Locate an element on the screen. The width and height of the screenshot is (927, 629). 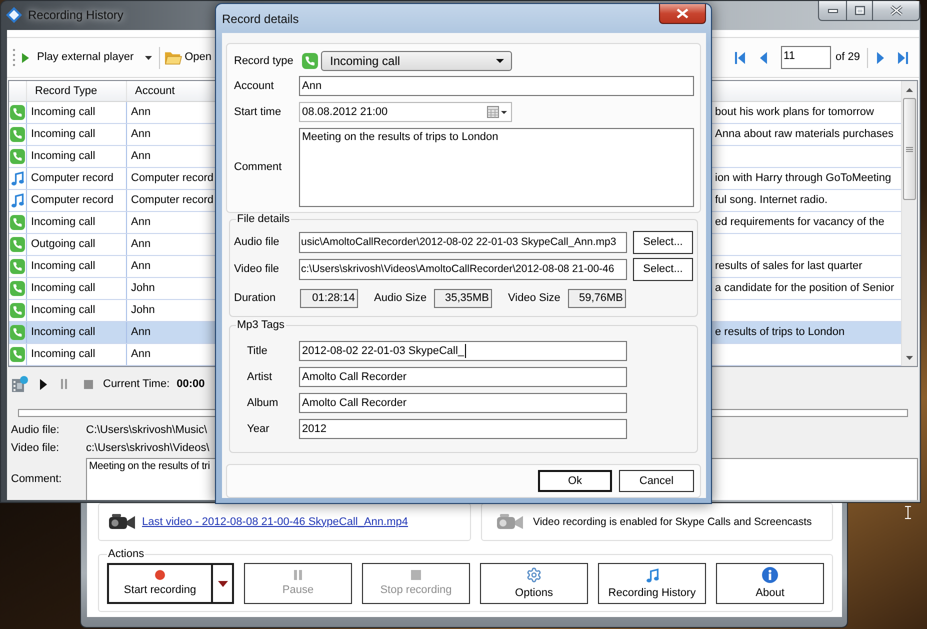
table-cell-text: ion with Harry through GoToMeeting is located at coordinates (803, 178).